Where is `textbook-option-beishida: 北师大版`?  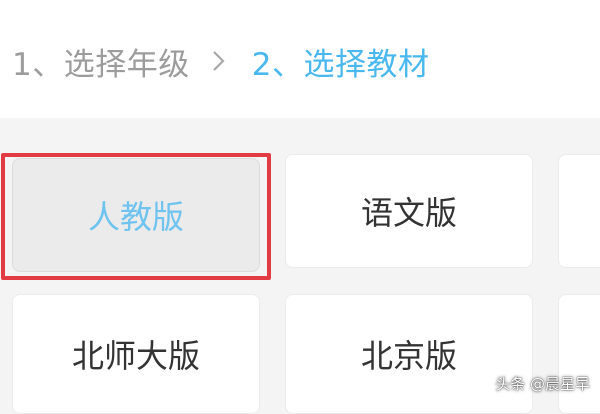
textbook-option-beishida: 北师大版 is located at coordinates (136, 354).